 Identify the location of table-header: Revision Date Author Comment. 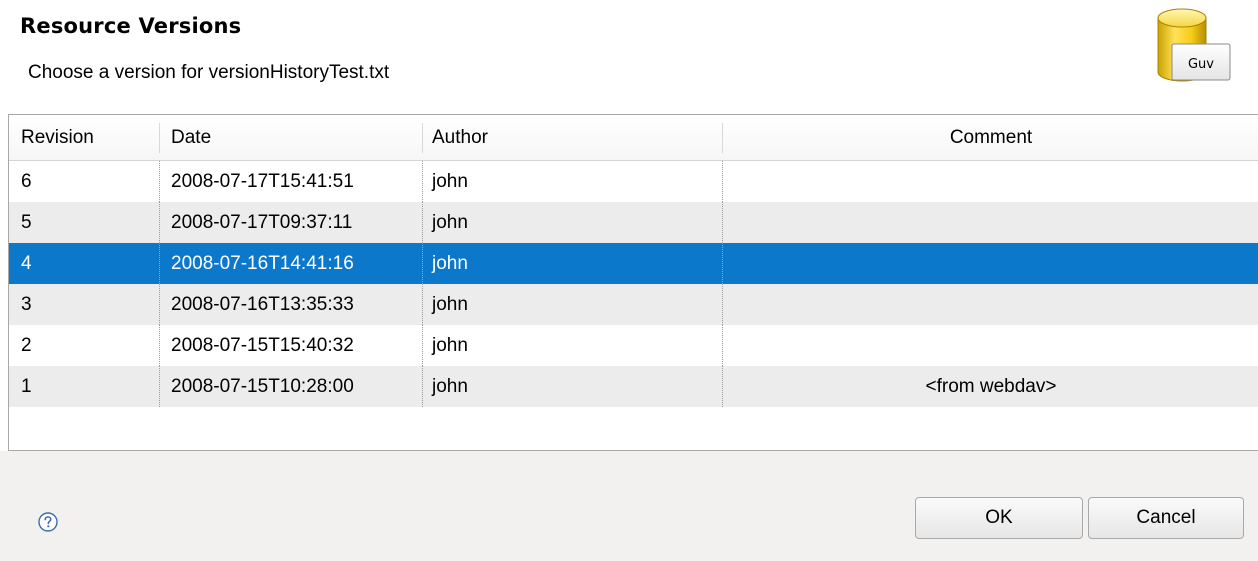
(633, 138).